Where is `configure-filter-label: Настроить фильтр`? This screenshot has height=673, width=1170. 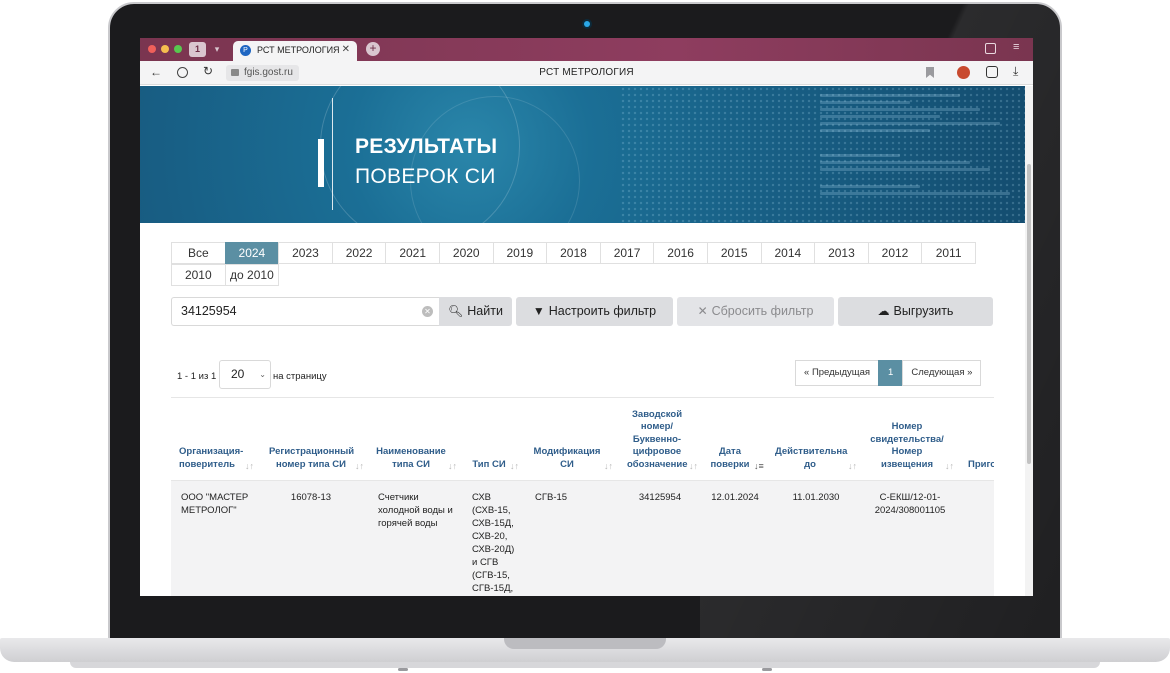
configure-filter-label: Настроить фильтр is located at coordinates (602, 311).